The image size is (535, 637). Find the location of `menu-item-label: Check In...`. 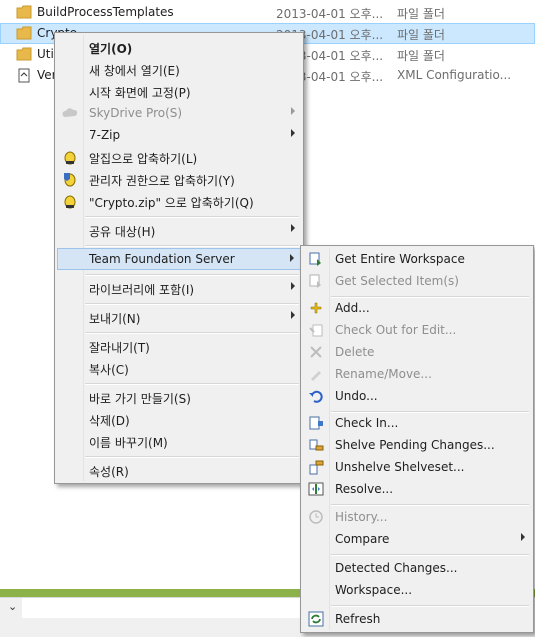

menu-item-label: Check In... is located at coordinates (367, 423).